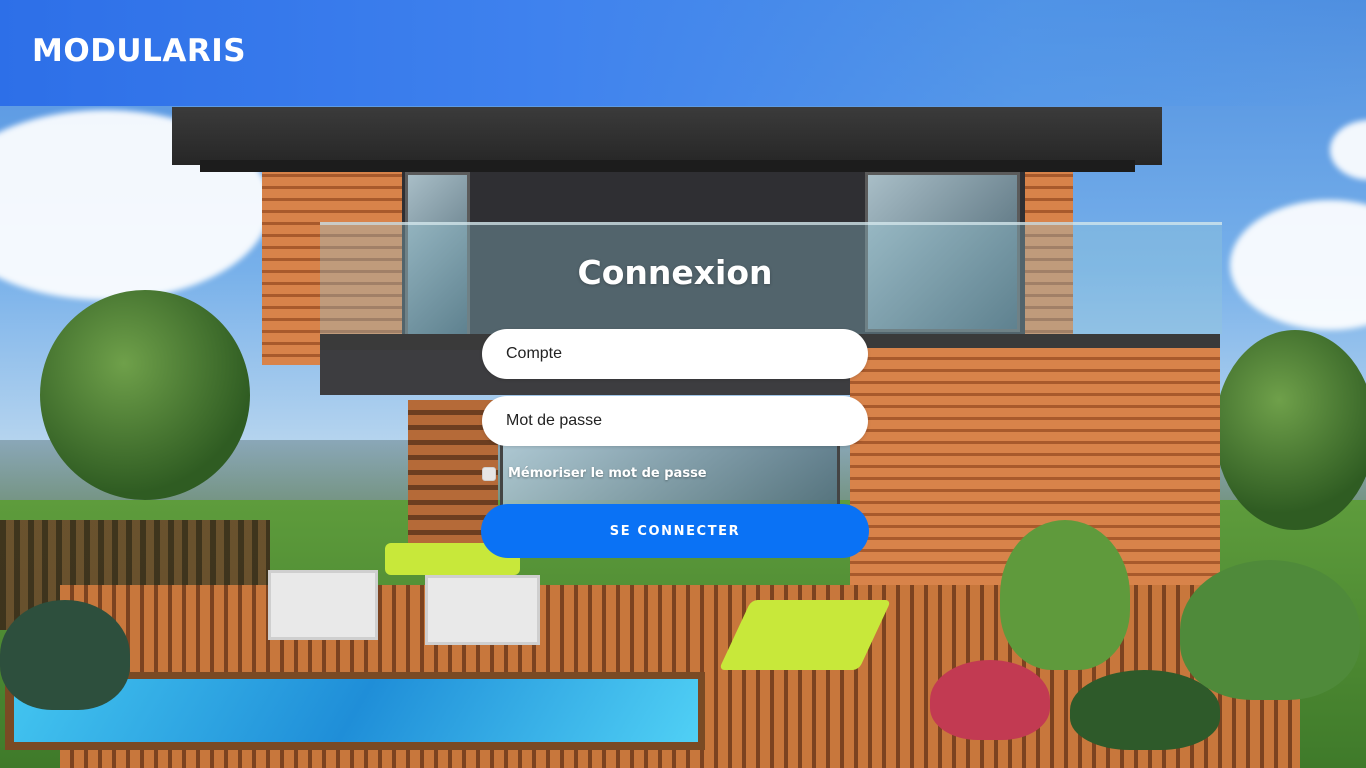 This screenshot has width=1366, height=768. I want to click on remember-password-label: Mémoriser le mot de passe, so click(607, 473).